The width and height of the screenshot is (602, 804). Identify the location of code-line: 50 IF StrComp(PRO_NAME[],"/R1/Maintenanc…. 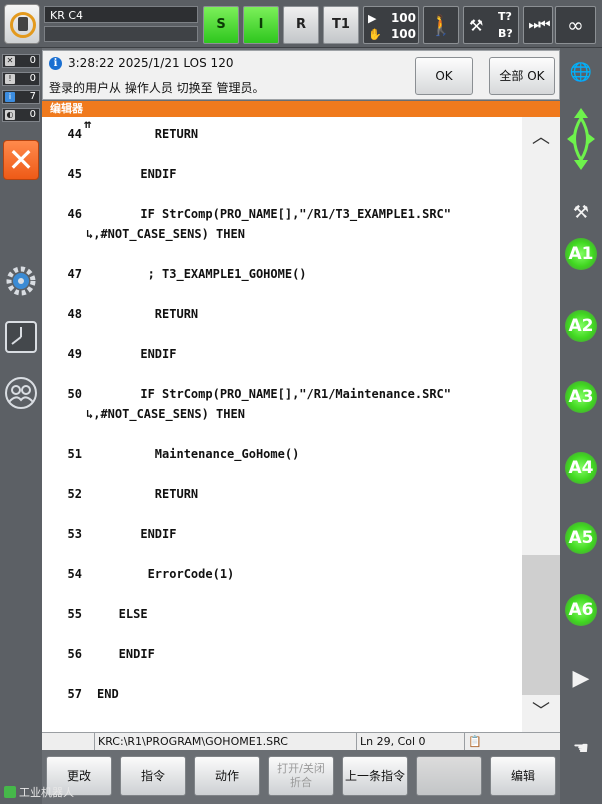
(282, 394).